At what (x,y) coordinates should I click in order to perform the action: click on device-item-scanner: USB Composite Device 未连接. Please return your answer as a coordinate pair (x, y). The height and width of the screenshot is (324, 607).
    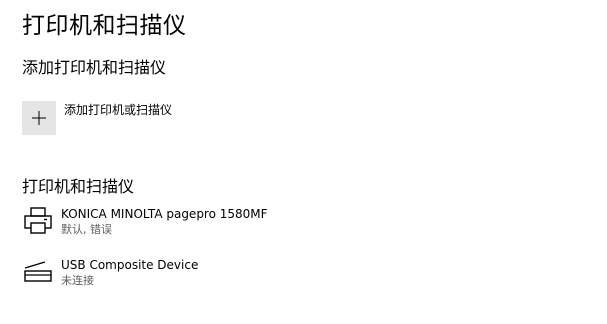
    Looking at the image, I should click on (110, 272).